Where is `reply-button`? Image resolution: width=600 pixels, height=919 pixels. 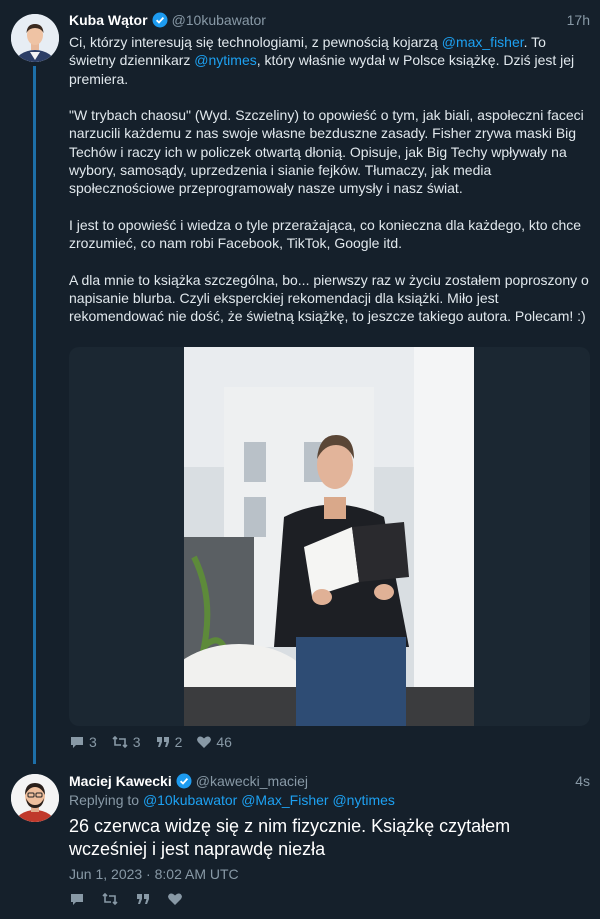 reply-button is located at coordinates (77, 899).